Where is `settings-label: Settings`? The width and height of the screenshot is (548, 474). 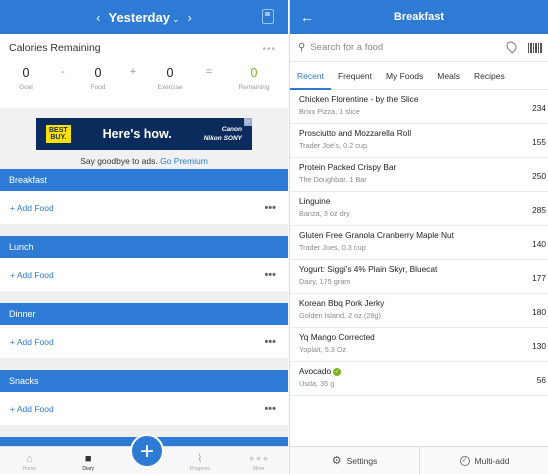
settings-label: Settings is located at coordinates (362, 460).